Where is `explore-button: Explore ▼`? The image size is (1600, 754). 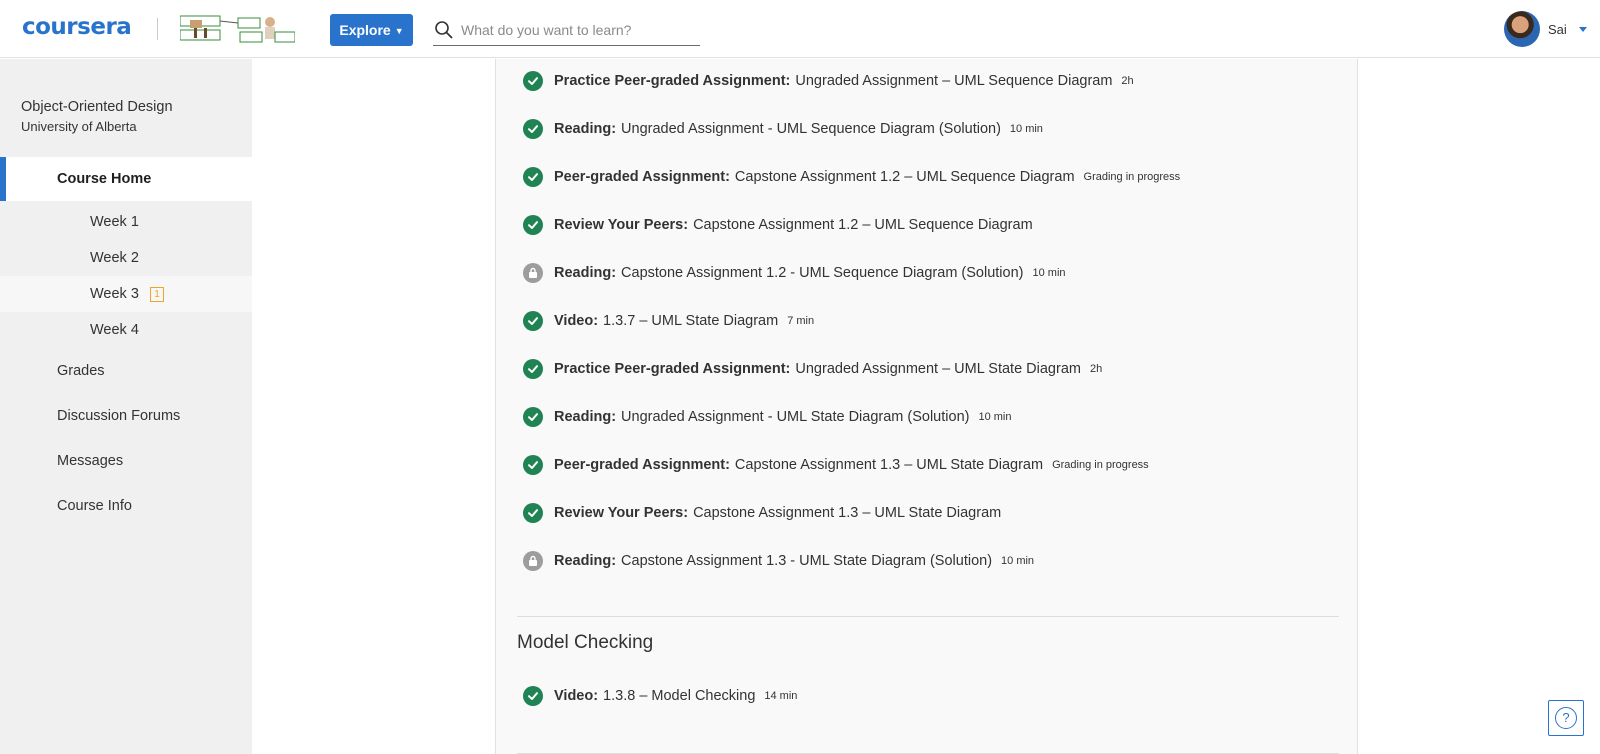
explore-button: Explore ▼ is located at coordinates (371, 30).